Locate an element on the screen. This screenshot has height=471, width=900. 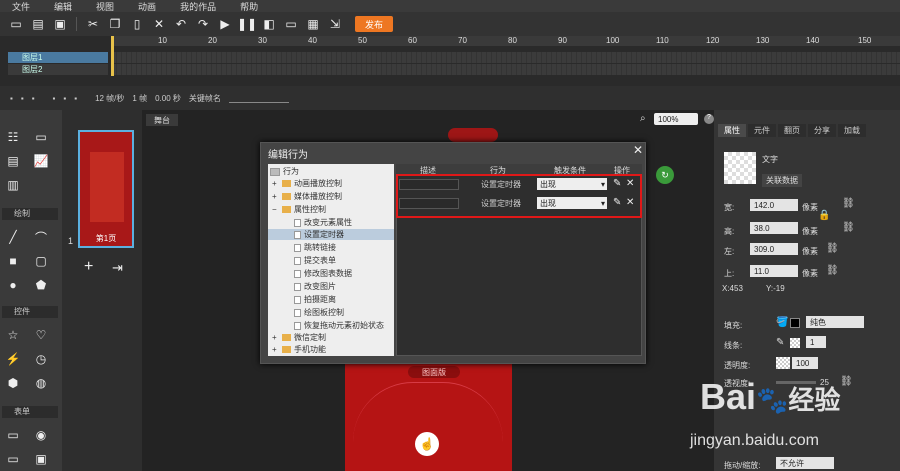
qrcode-icon: ▦ is located at coordinates (313, 24).